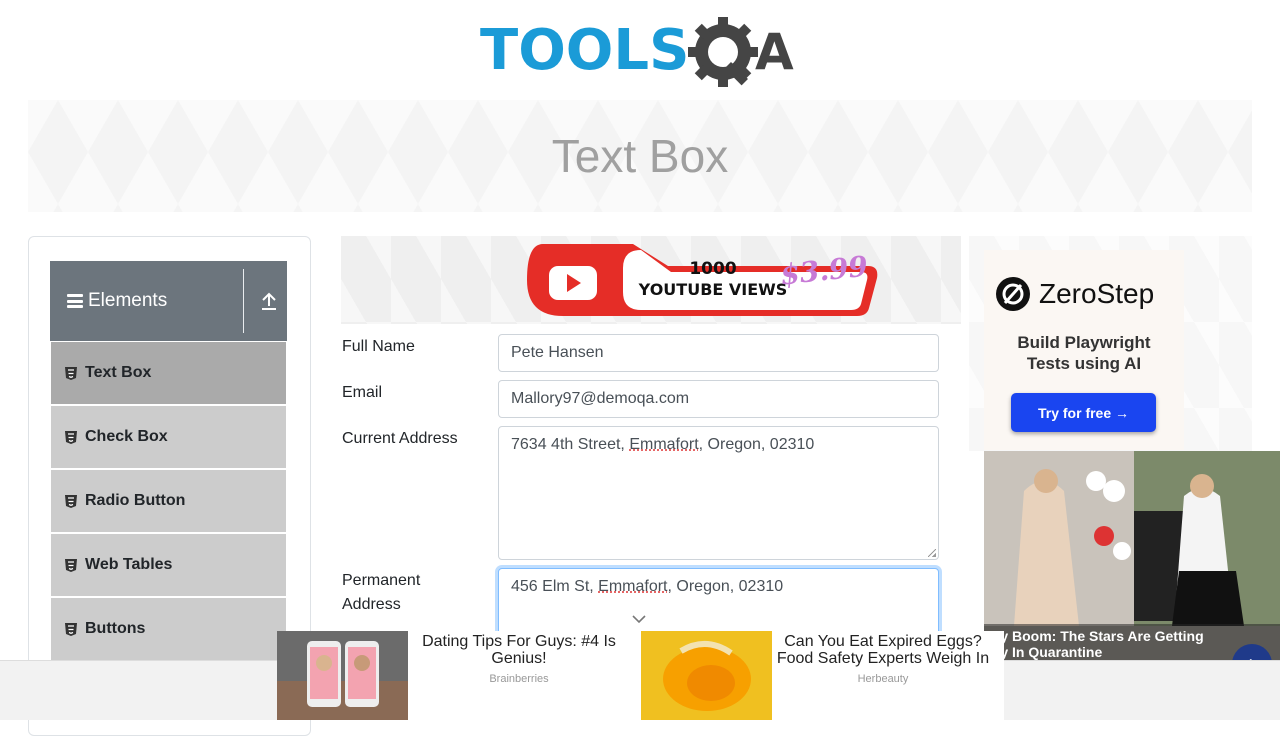 The height and width of the screenshot is (736, 1280). Describe the element at coordinates (269, 301) in the screenshot. I see `collapse-up-icon` at that location.